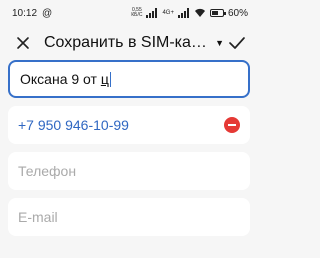 This screenshot has width=320, height=258. What do you see at coordinates (237, 13) in the screenshot?
I see `battery-percent: 60%` at bounding box center [237, 13].